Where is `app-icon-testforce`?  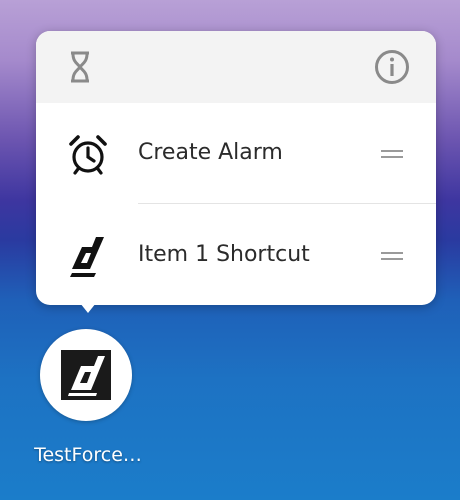
app-icon-testforce is located at coordinates (86, 375).